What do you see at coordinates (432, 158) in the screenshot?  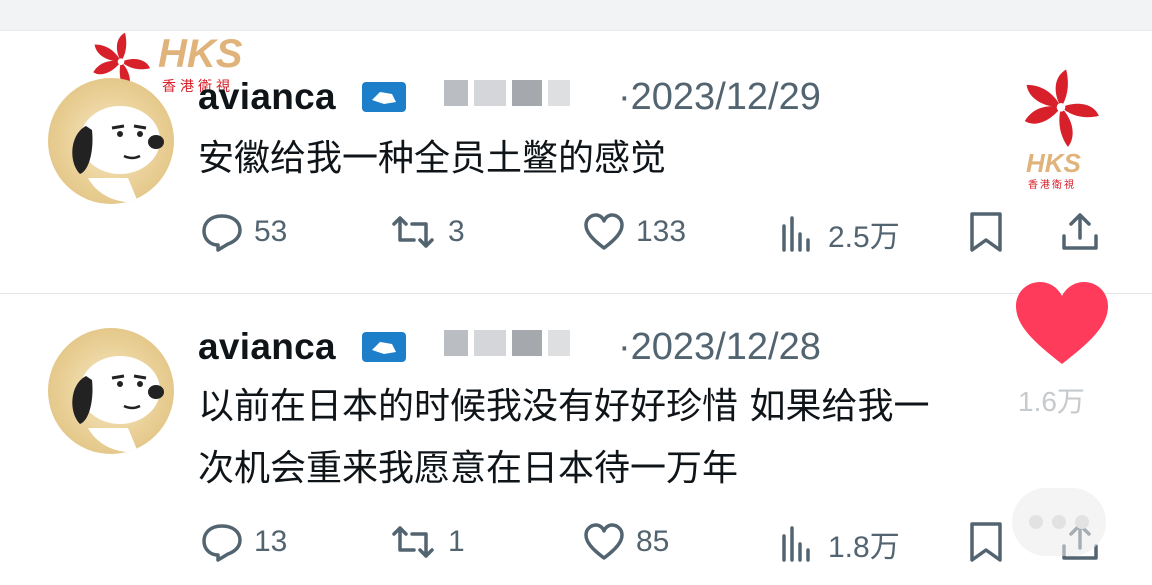 I see `tweet-text-line: 安徽给我一种全员土鳖的感觉` at bounding box center [432, 158].